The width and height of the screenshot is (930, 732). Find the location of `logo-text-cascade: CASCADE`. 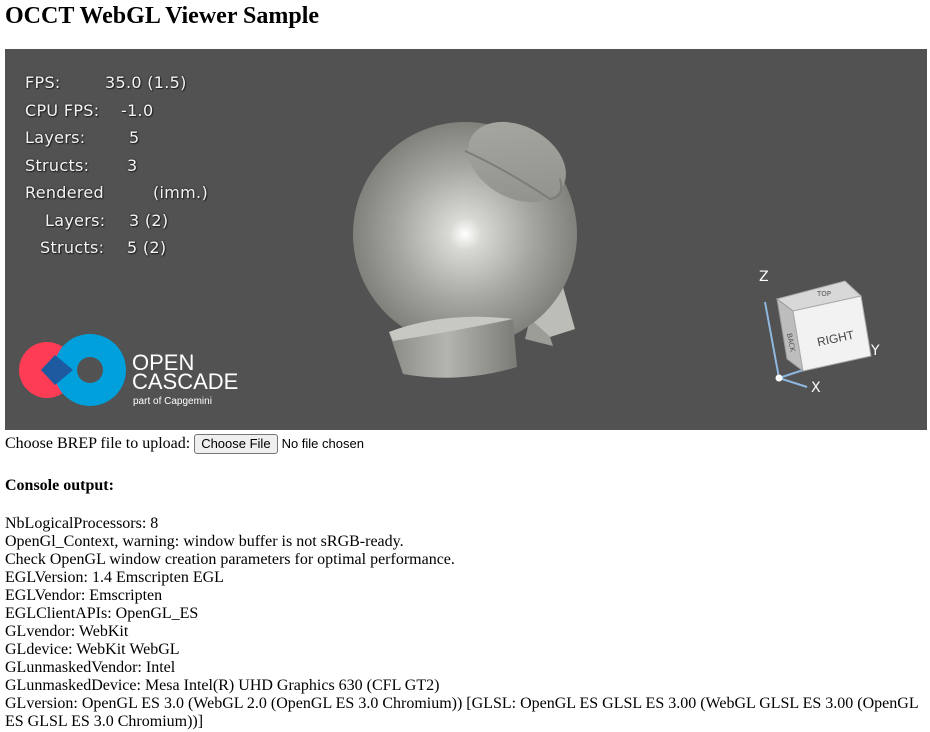

logo-text-cascade: CASCADE is located at coordinates (185, 381).